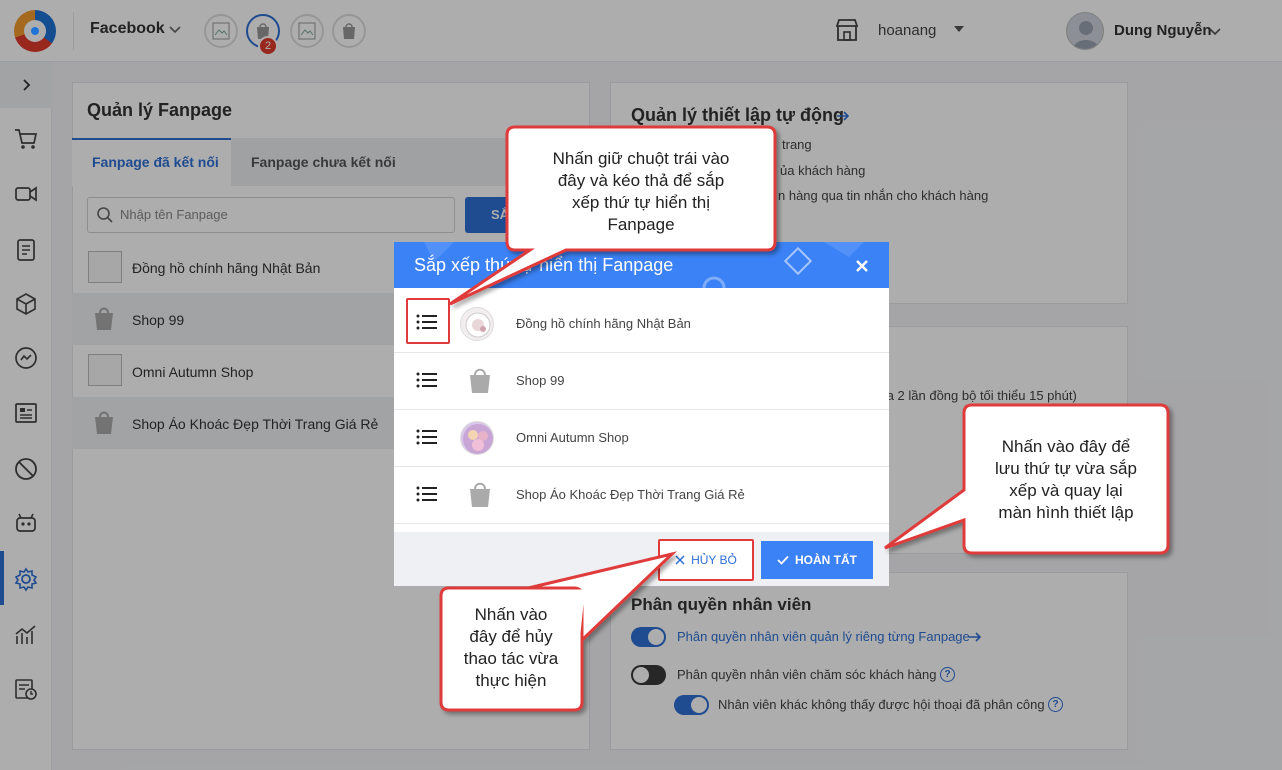 This screenshot has height=770, width=1282. What do you see at coordinates (511, 636) in the screenshot?
I see `callout-line: đây để hủy` at bounding box center [511, 636].